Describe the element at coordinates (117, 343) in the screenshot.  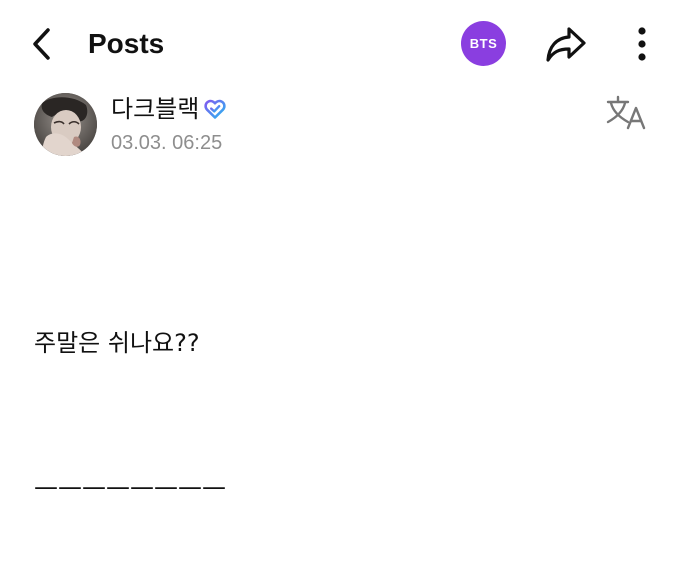
I see `post-content-text: 주말은 쉬나요??` at that location.